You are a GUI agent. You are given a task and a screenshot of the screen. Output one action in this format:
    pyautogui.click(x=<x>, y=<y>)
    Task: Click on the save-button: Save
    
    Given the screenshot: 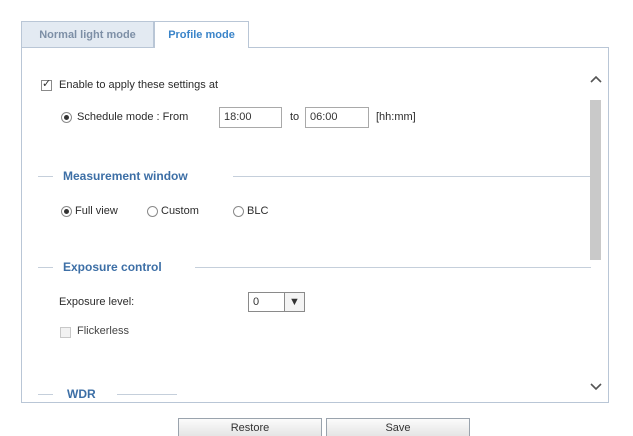 What is the action you would take?
    pyautogui.click(x=398, y=427)
    